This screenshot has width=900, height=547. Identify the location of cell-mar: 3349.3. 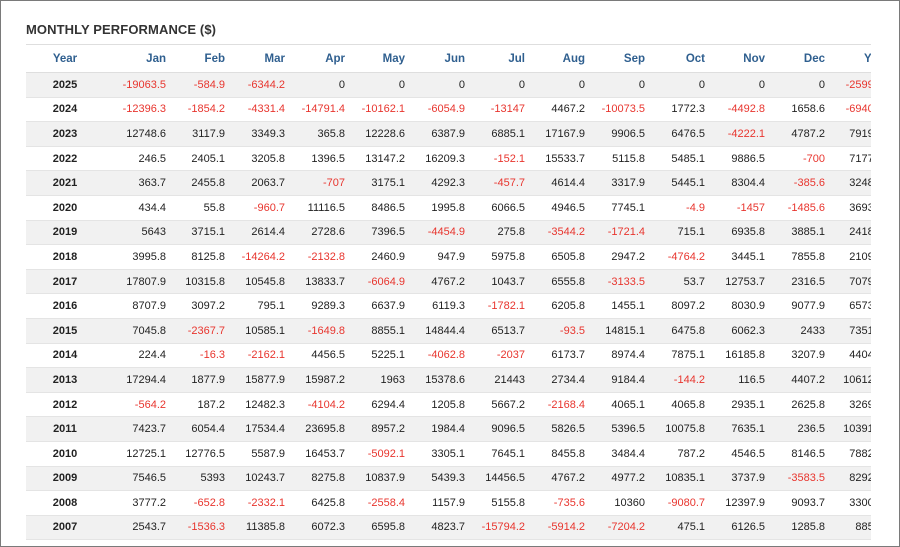
(259, 134).